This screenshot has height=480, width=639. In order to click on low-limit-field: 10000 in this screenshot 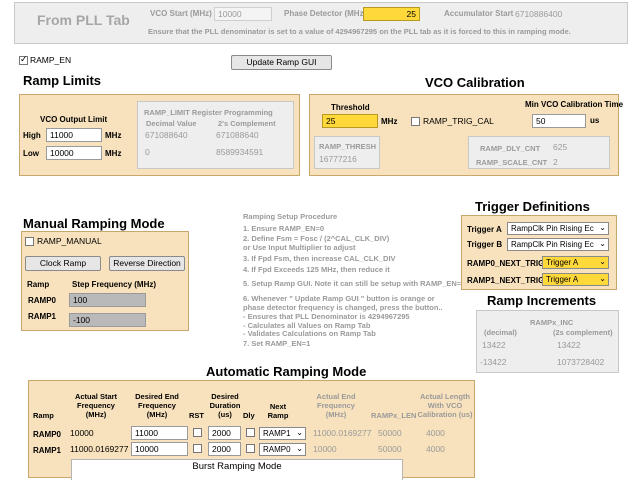, I will do `click(74, 153)`.